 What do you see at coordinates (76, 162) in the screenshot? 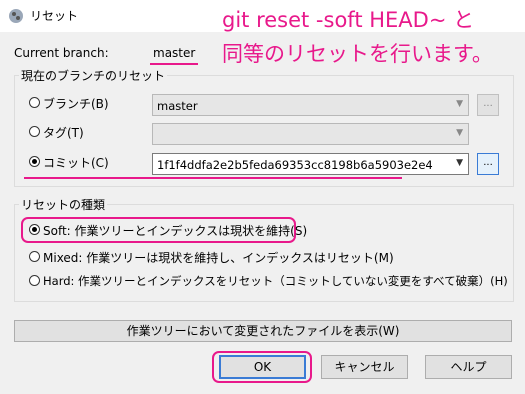
I see `commit-radio-label: コミット(C)` at bounding box center [76, 162].